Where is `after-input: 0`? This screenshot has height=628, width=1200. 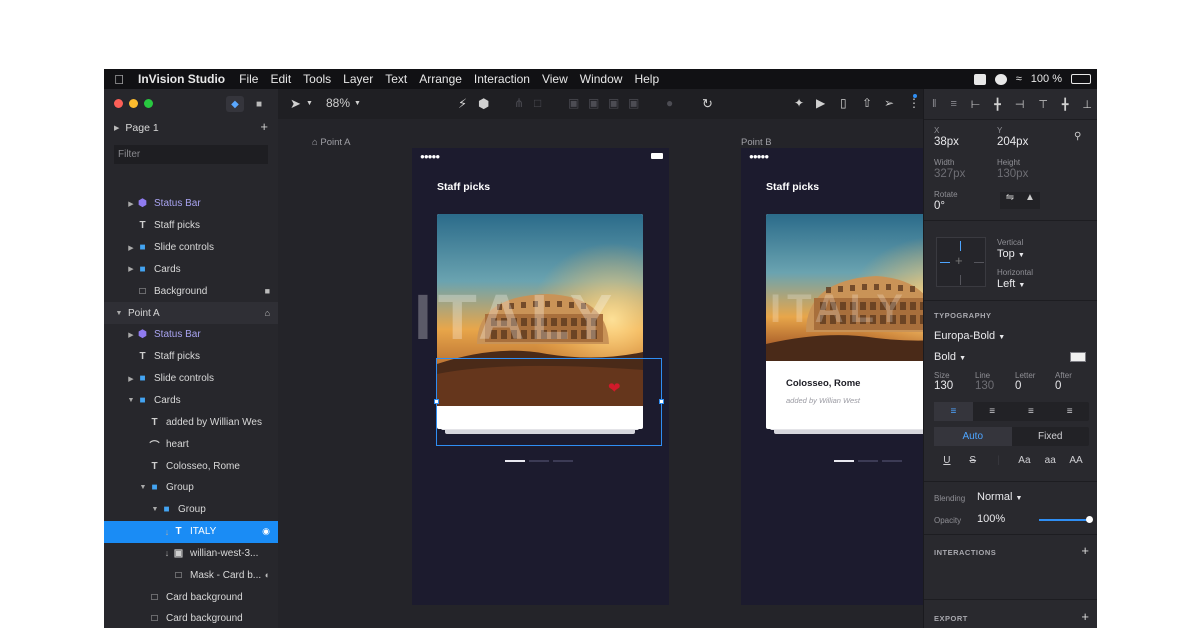
after-input: 0 is located at coordinates (1058, 386).